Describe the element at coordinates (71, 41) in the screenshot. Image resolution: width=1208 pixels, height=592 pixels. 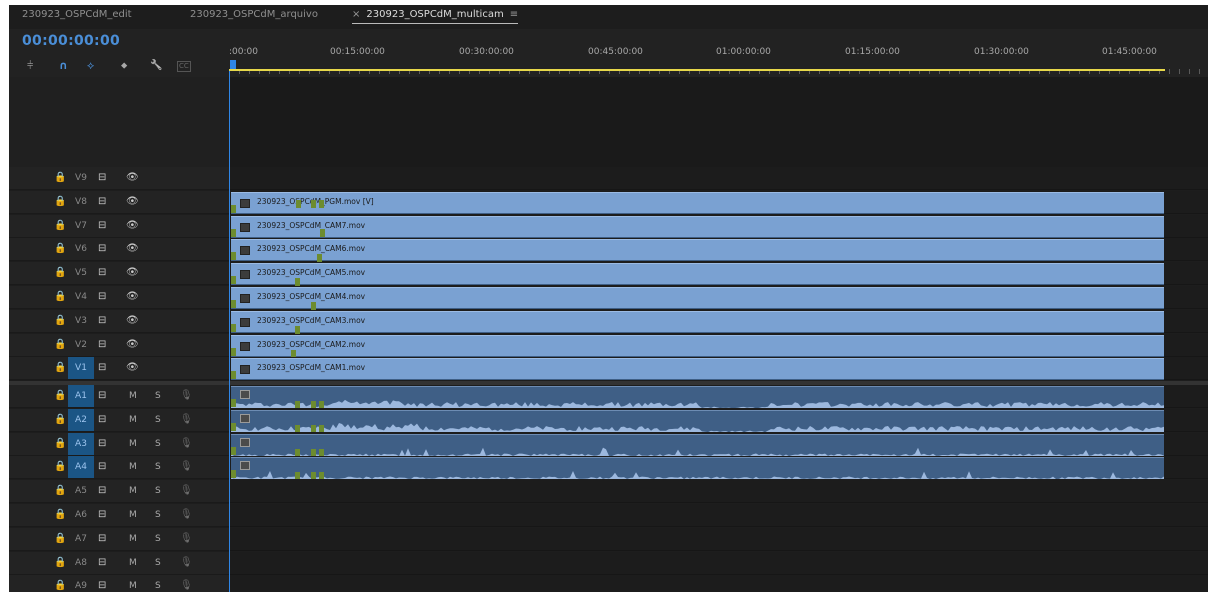
I see `playhead-timecode: 00:00:00:00` at that location.